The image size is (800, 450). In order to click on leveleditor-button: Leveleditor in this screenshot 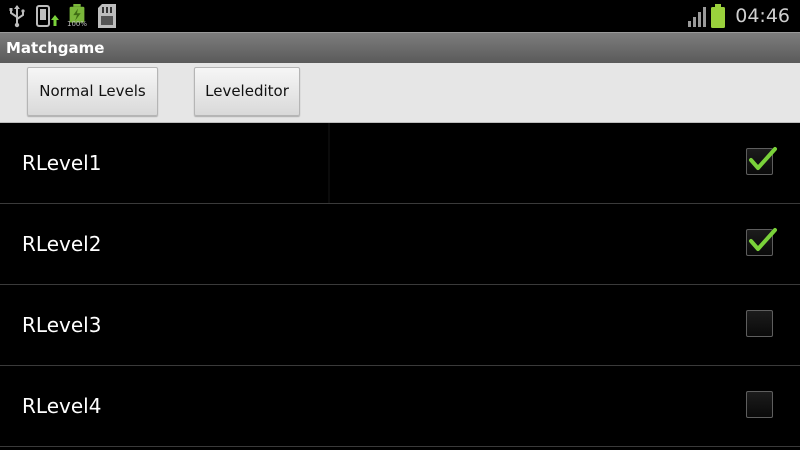, I will do `click(247, 91)`.